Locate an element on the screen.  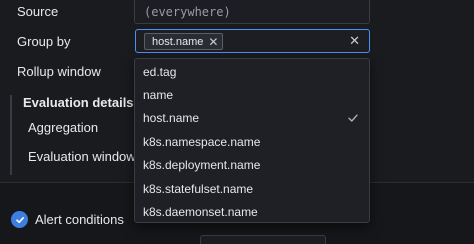
evaluation-details-rule is located at coordinates (11, 135).